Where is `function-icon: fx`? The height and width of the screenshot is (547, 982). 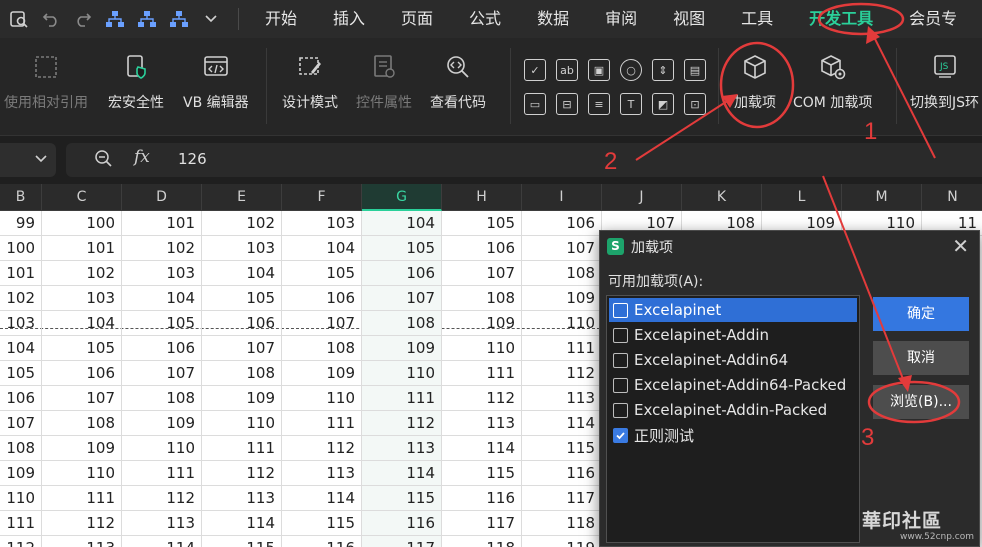
function-icon: fx is located at coordinates (142, 157).